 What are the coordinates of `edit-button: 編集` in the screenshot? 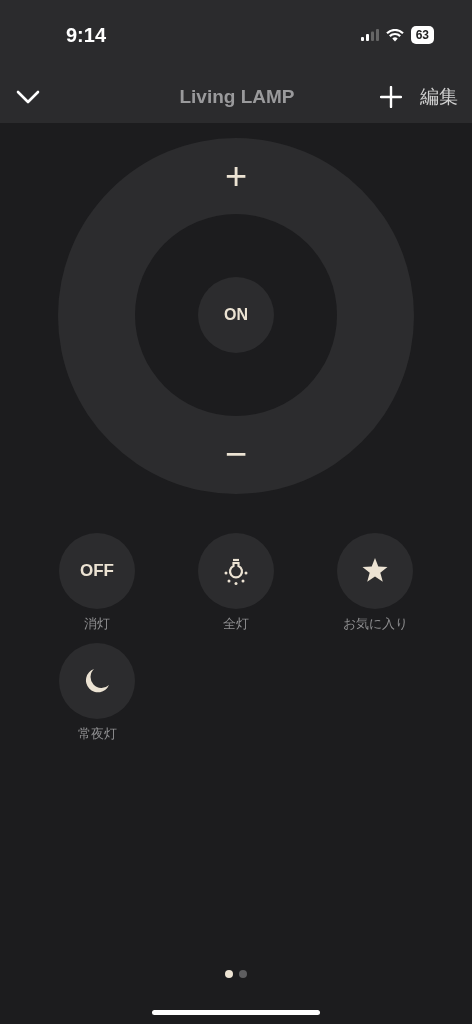 It's located at (439, 96).